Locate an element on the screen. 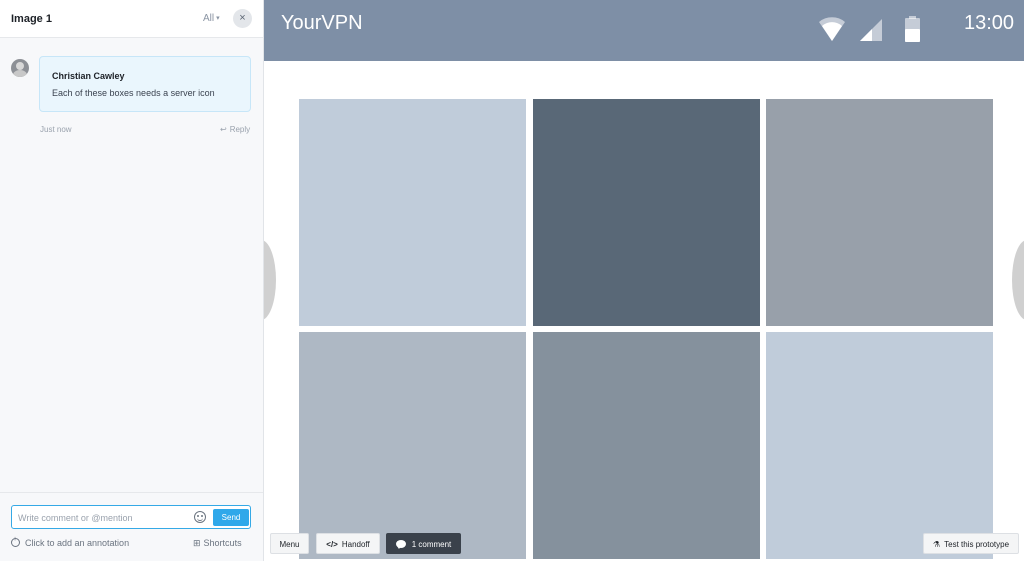 This screenshot has height=561, width=1024. wifi-icon is located at coordinates (832, 29).